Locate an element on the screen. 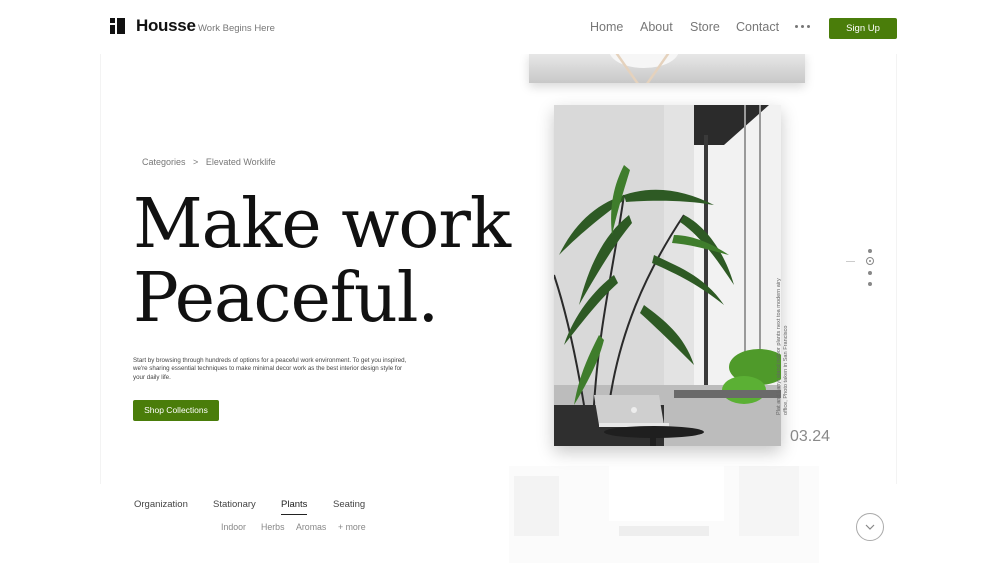 The image size is (1000, 563). next-photo-preview is located at coordinates (664, 514).